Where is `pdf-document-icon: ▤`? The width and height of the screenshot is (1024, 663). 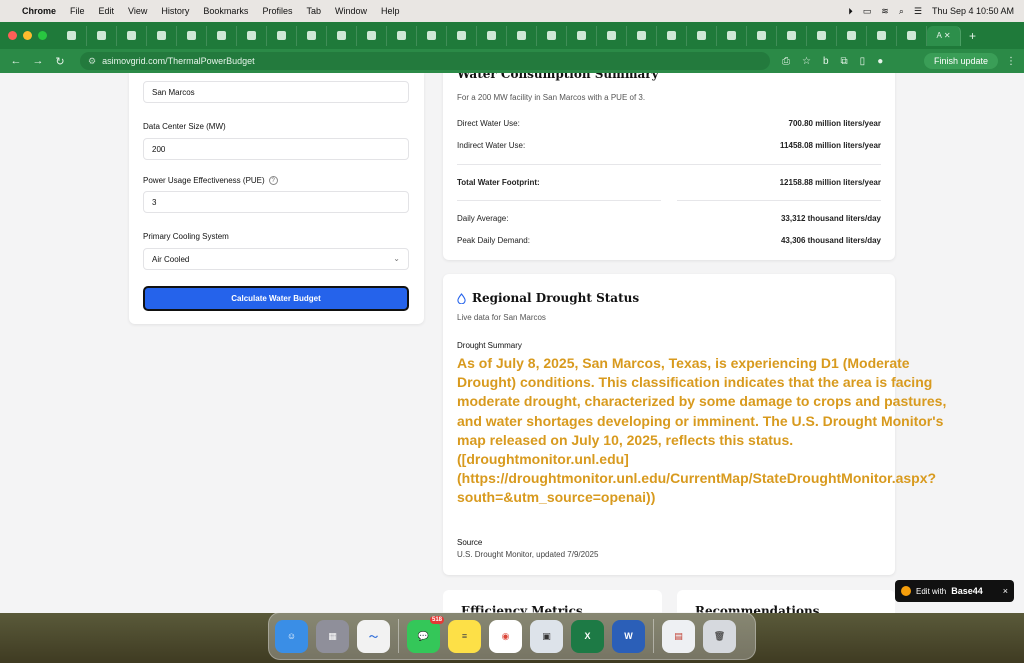 pdf-document-icon: ▤ is located at coordinates (678, 636).